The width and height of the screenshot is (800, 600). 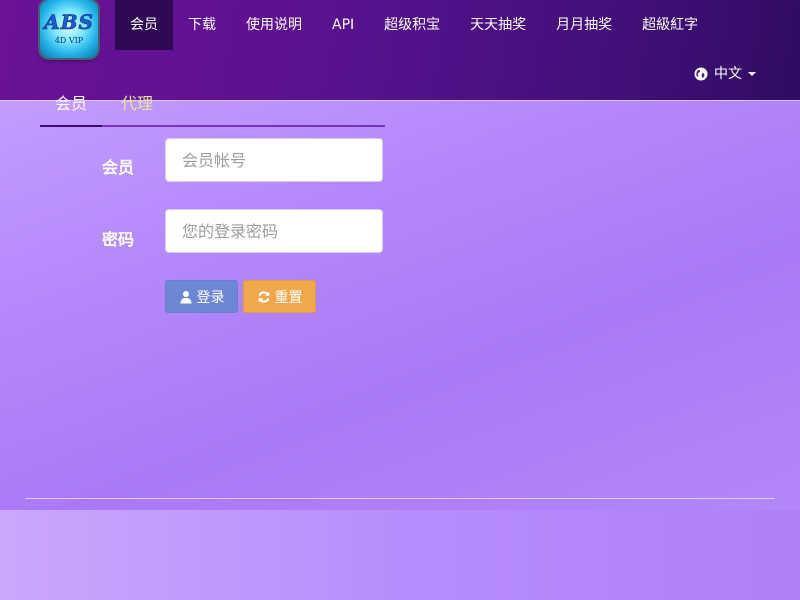 I want to click on username-input, so click(x=274, y=160).